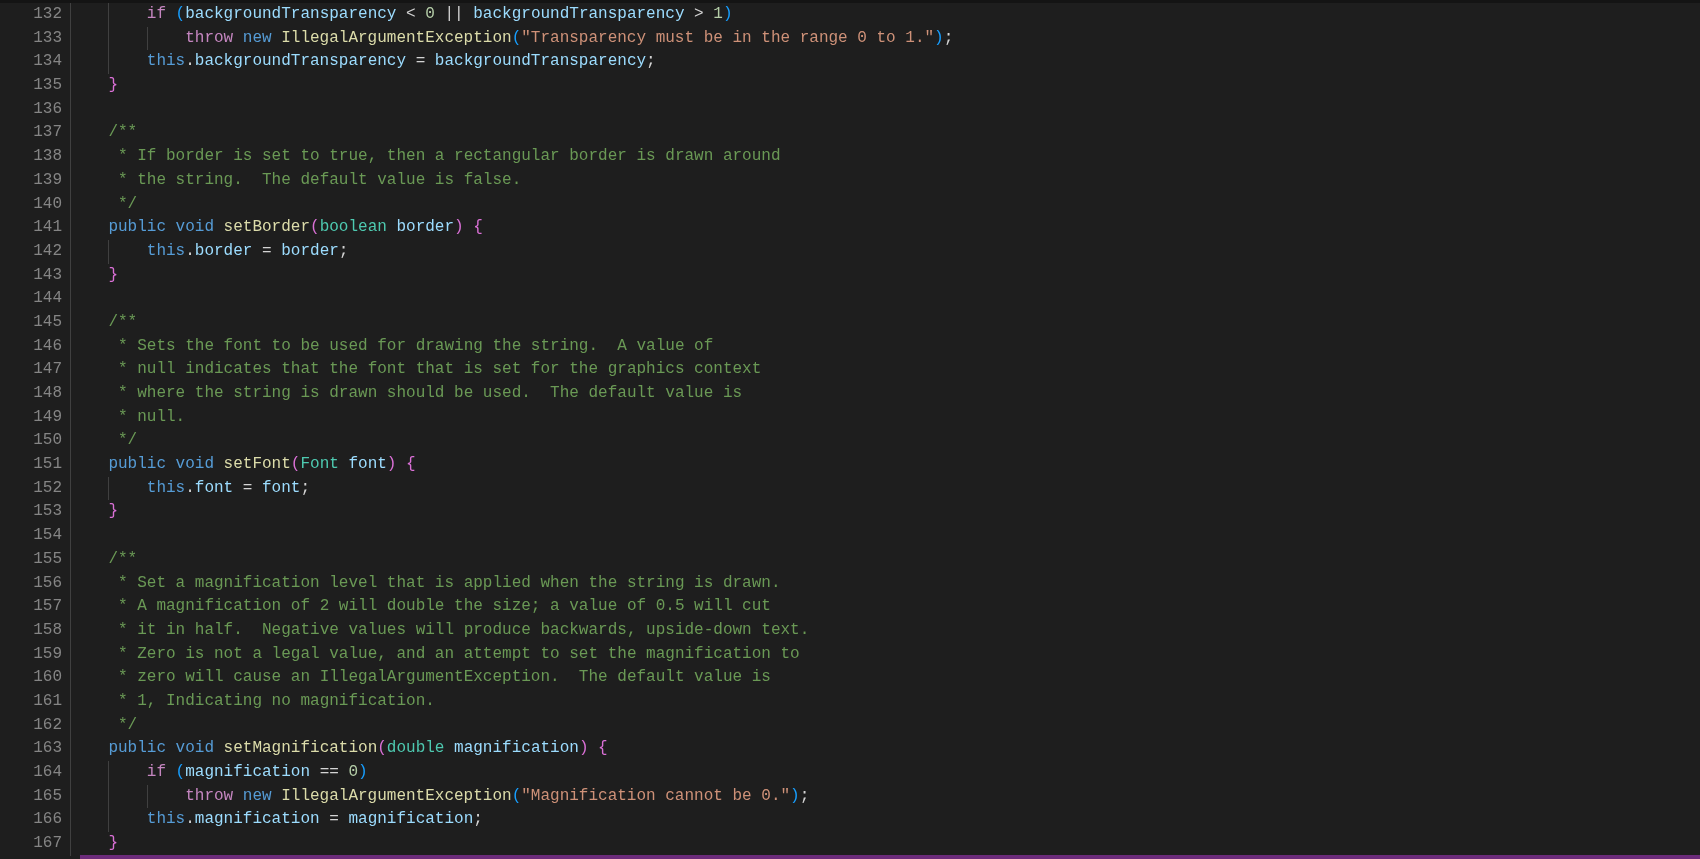 The width and height of the screenshot is (1700, 859). I want to click on line-number: 165, so click(47, 796).